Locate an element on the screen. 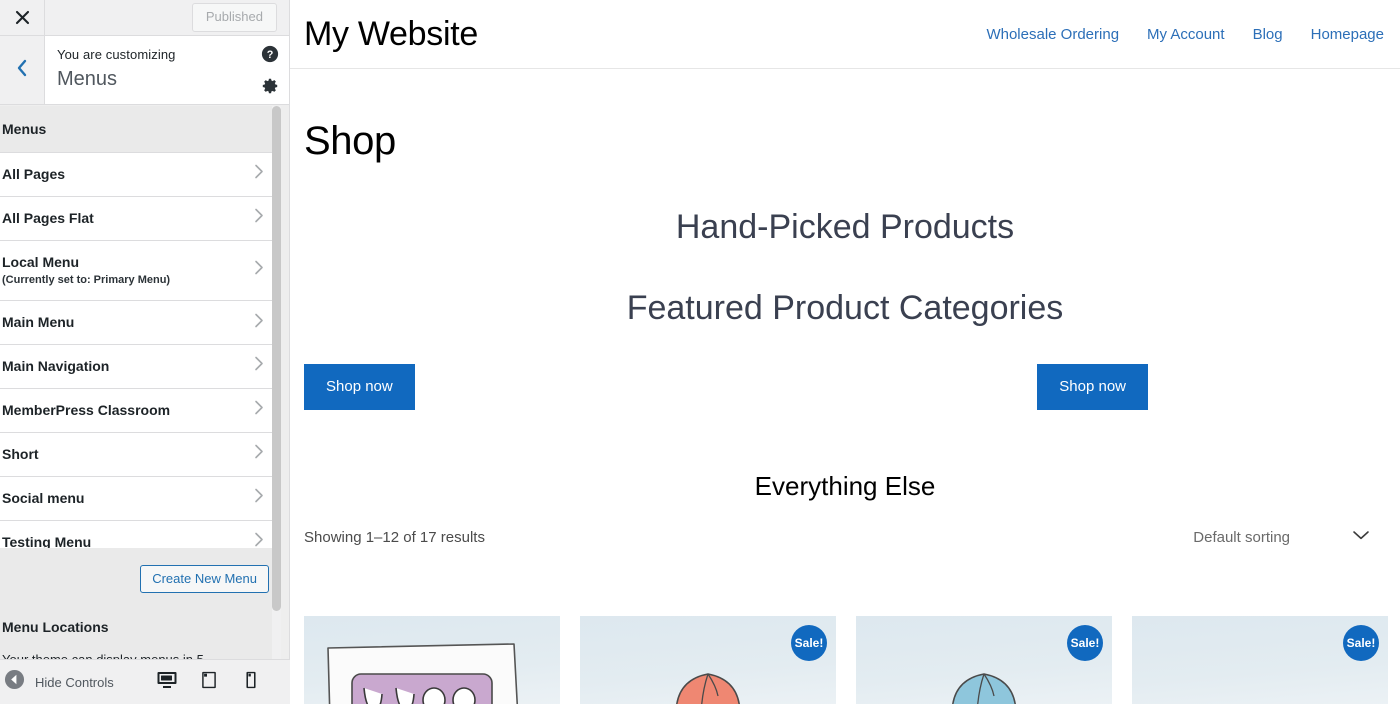  mobile-icon is located at coordinates (251, 682).